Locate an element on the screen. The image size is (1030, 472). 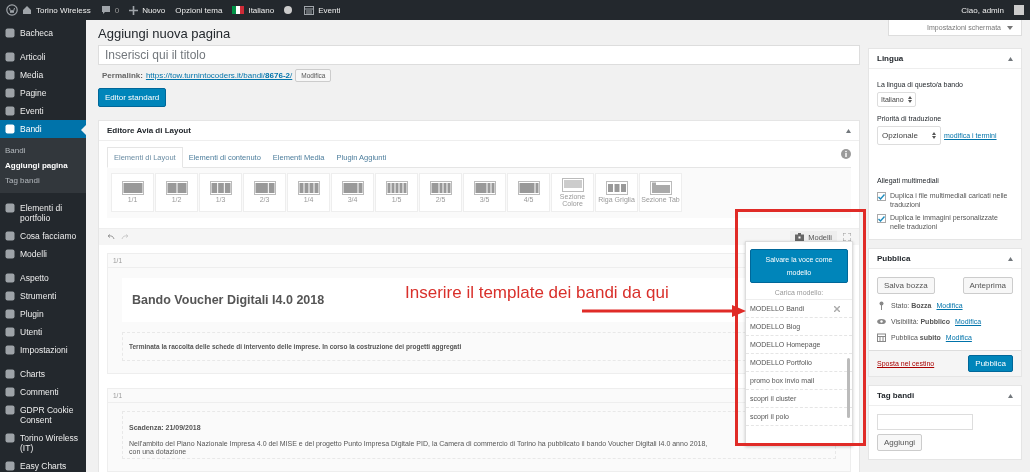
sidebar-item: Easy Charts is located at coordinates (43, 464).